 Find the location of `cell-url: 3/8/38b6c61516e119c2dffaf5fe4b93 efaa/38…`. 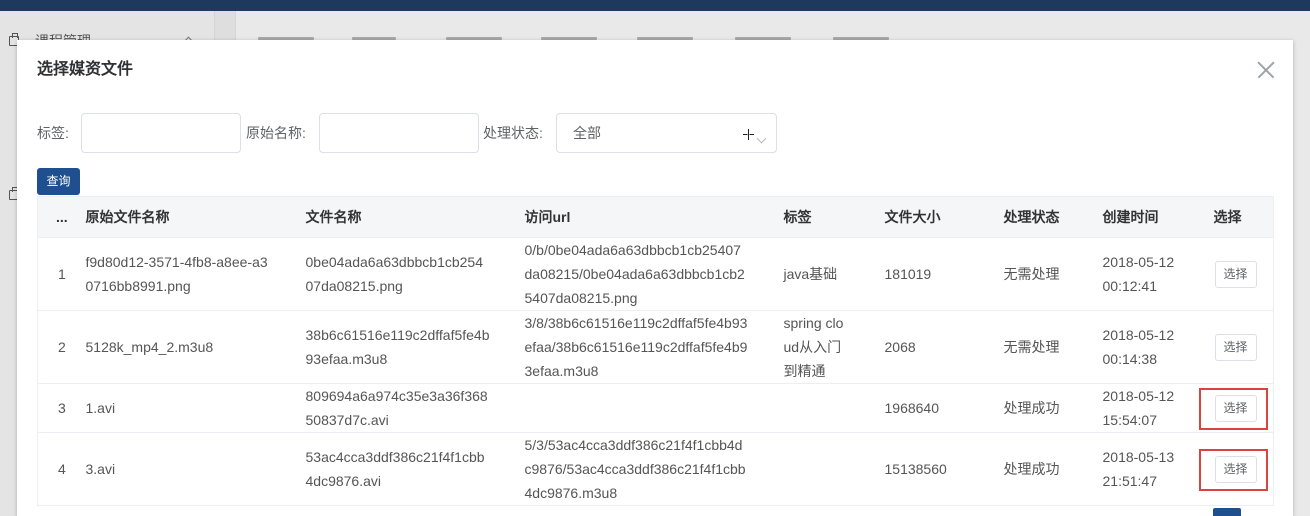

cell-url: 3/8/38b6c61516e119c2dffaf5fe4b93 efaa/38… is located at coordinates (644, 347).